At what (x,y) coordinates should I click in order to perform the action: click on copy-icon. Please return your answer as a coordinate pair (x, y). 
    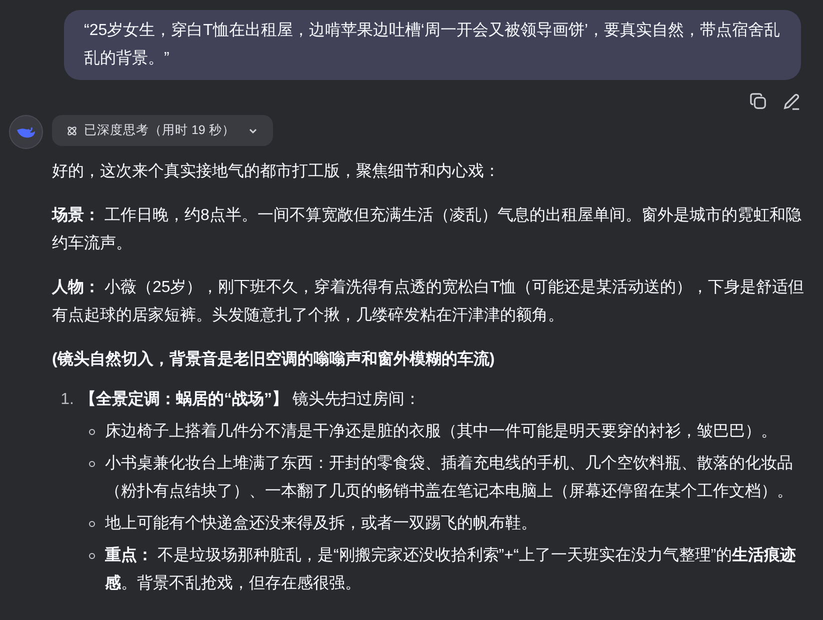
    Looking at the image, I should click on (758, 101).